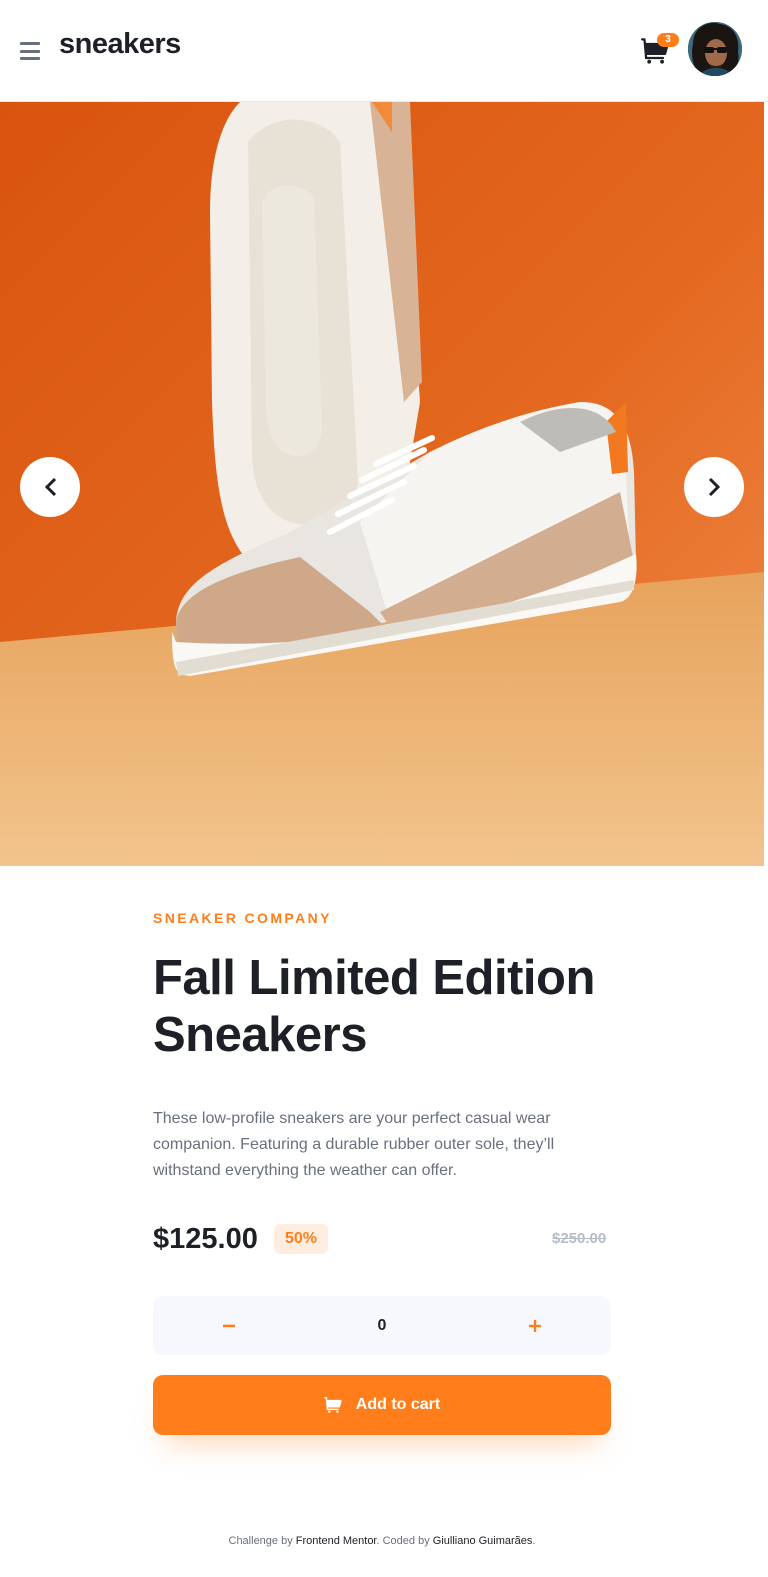  I want to click on product-title: Fall Limited Edition Sneakers, so click(374, 1006).